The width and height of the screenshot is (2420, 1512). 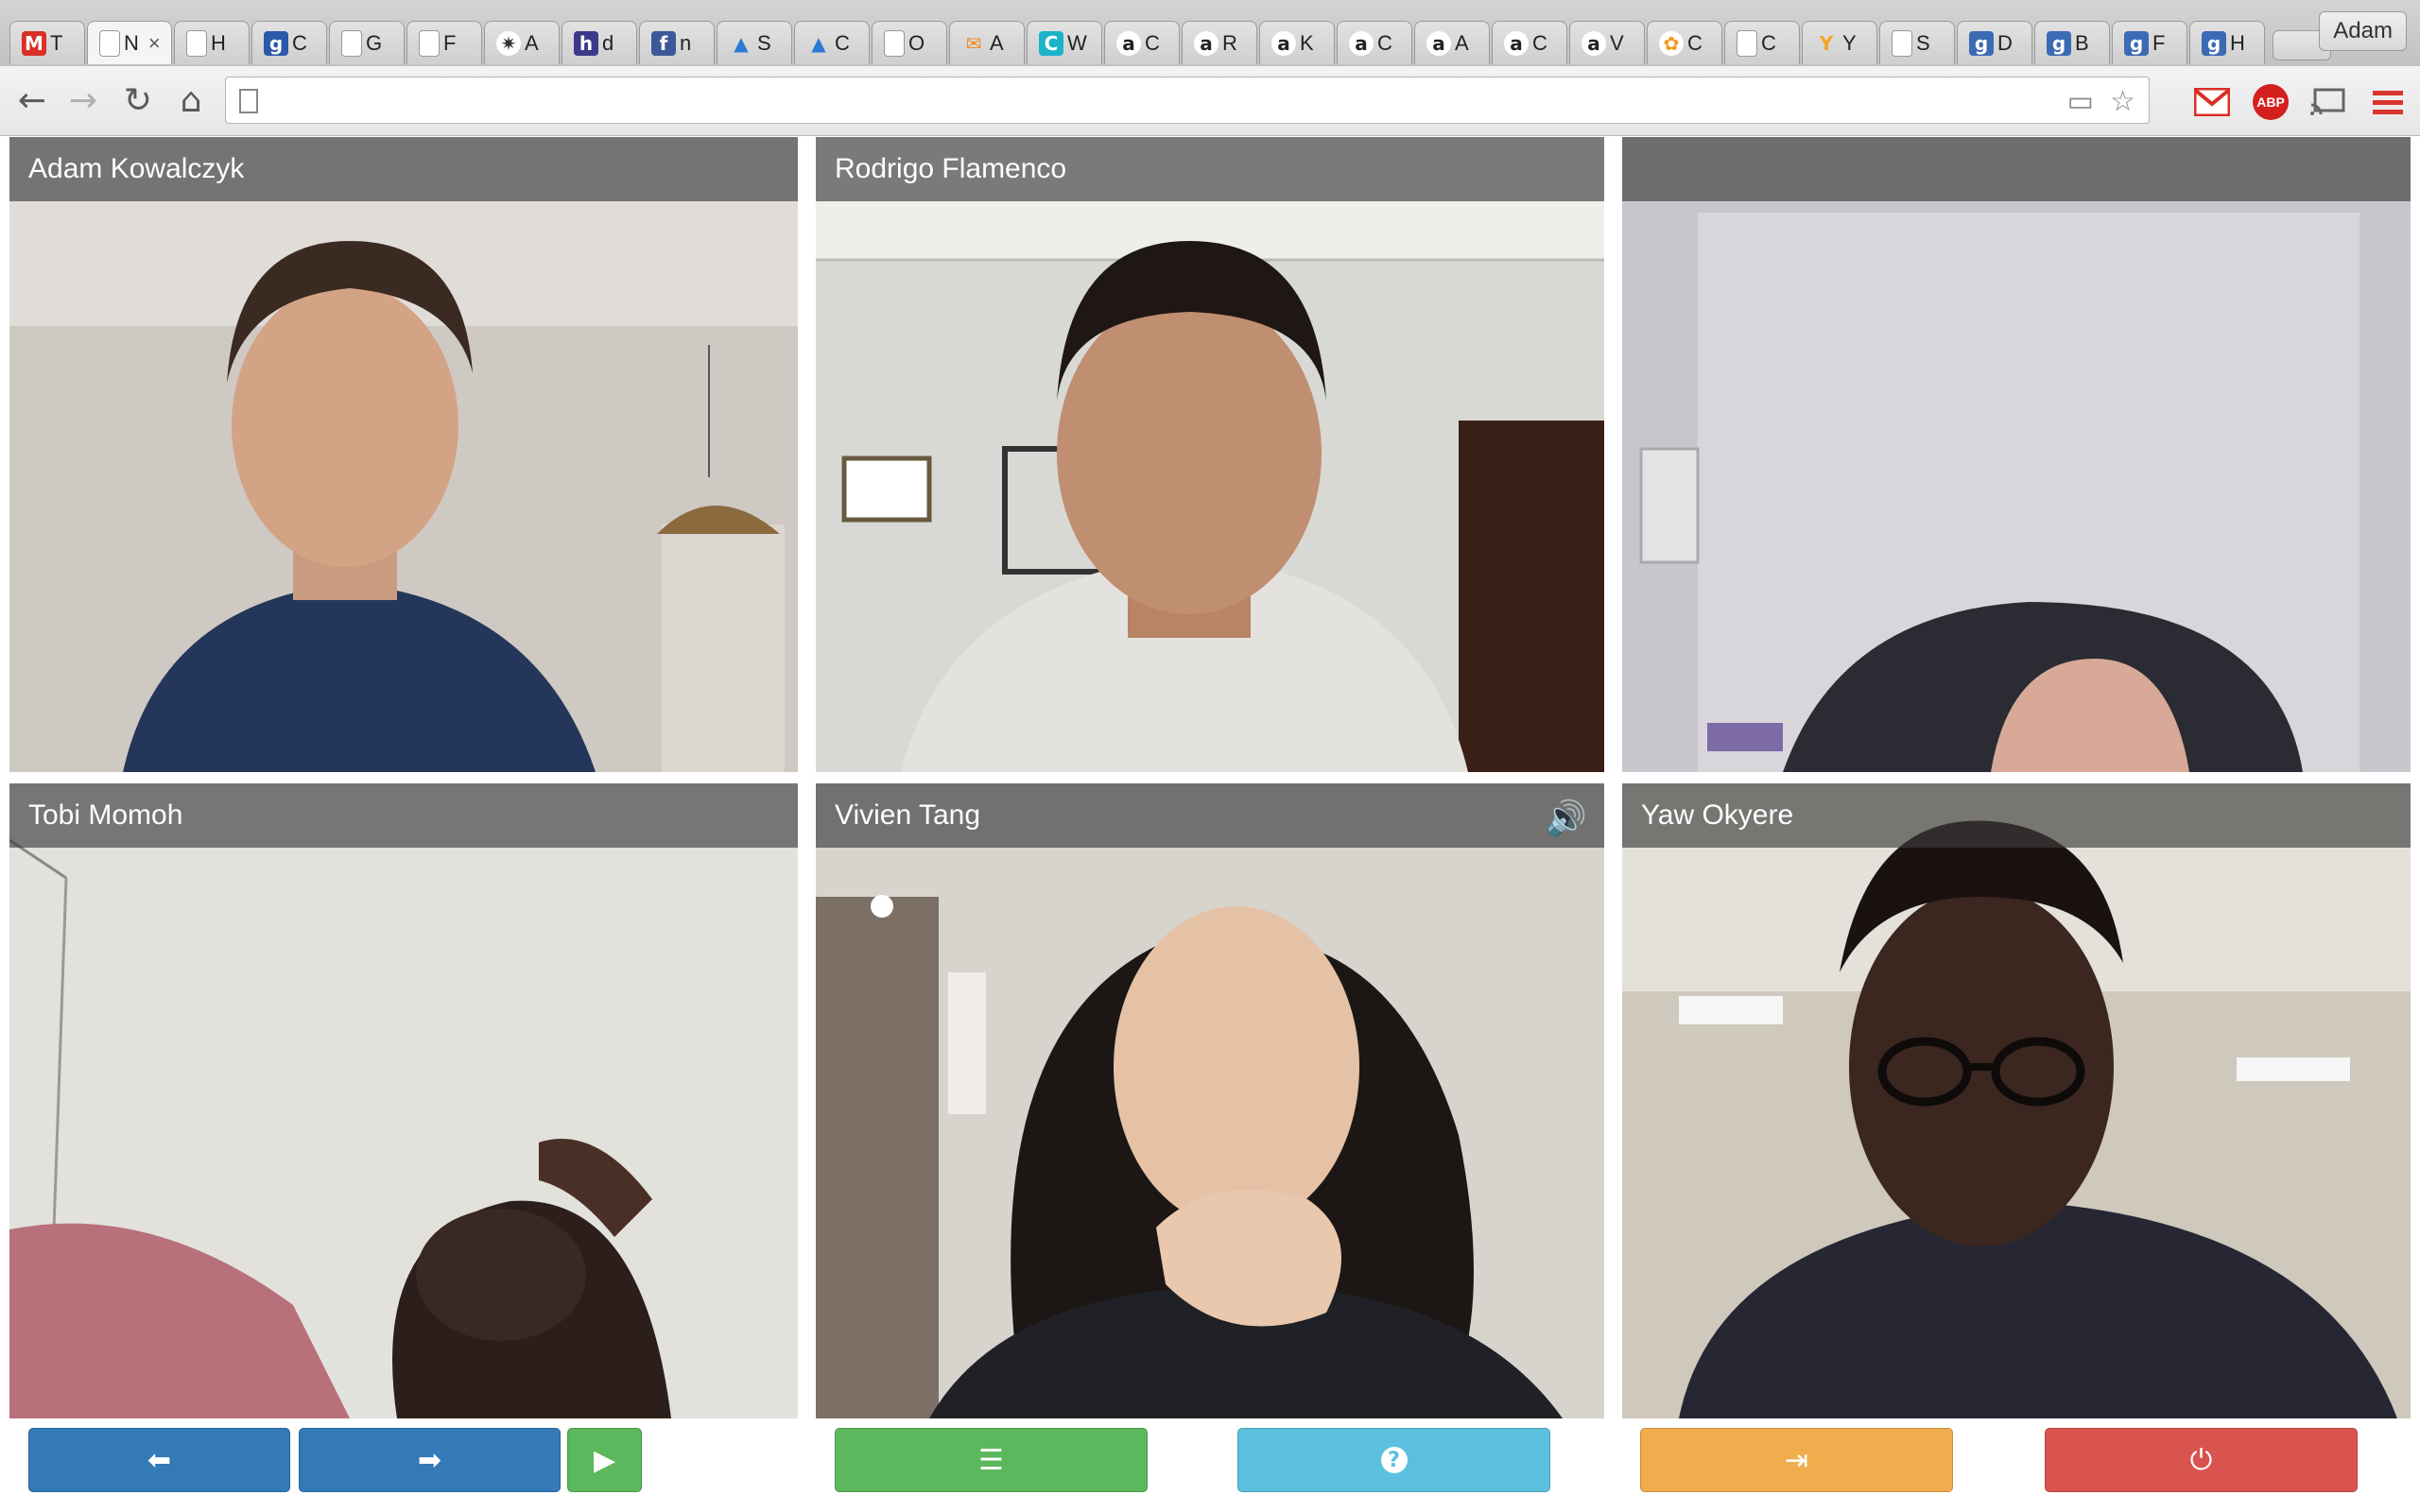 I want to click on camera-icon: ▭, so click(x=2080, y=101).